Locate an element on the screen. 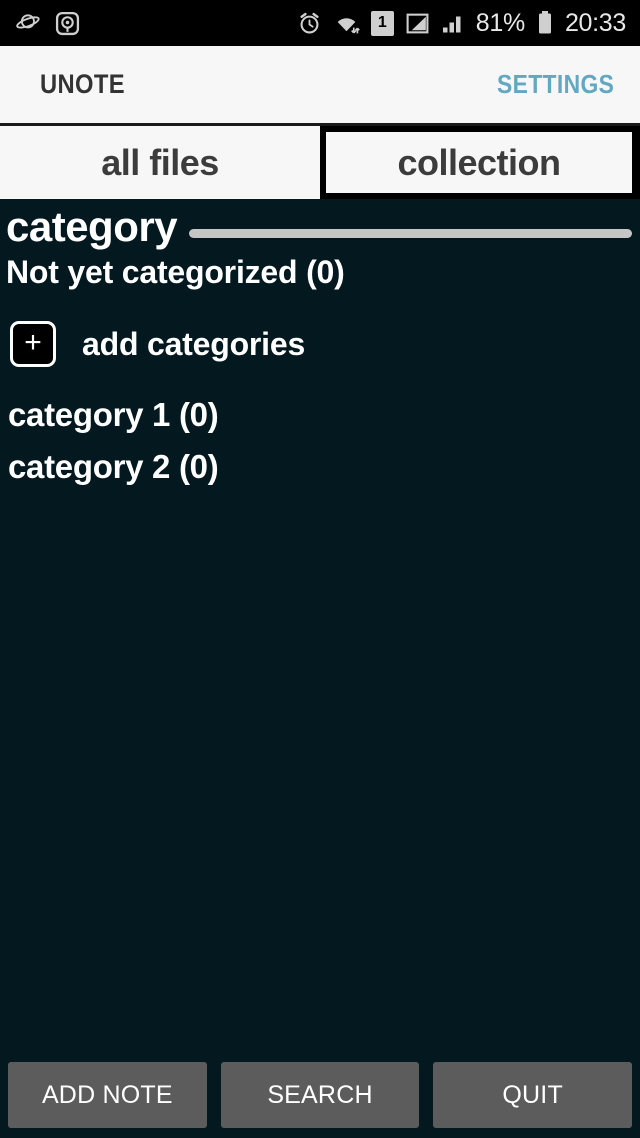 The height and width of the screenshot is (1138, 640). tab-collection-label: collection is located at coordinates (479, 162).